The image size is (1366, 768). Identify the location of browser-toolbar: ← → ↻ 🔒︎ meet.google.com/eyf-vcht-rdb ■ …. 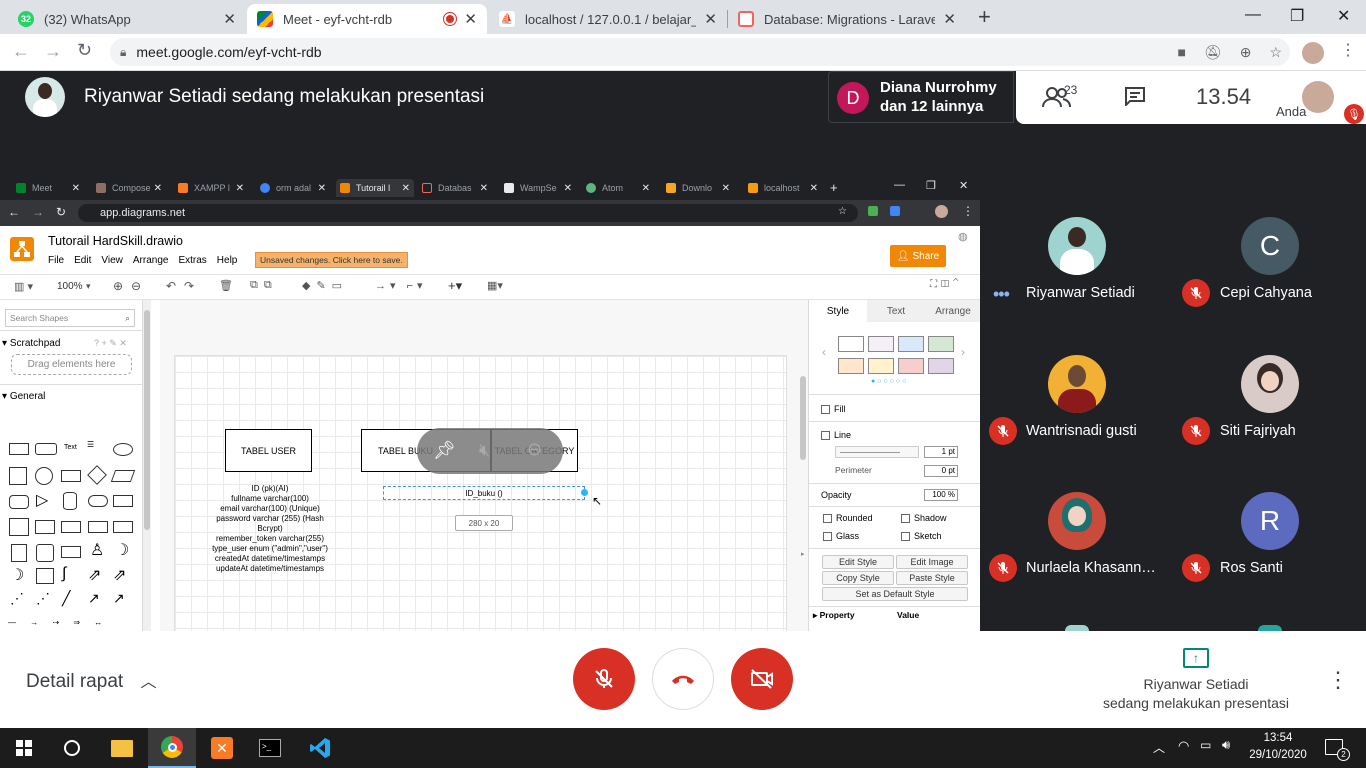
(683, 52).